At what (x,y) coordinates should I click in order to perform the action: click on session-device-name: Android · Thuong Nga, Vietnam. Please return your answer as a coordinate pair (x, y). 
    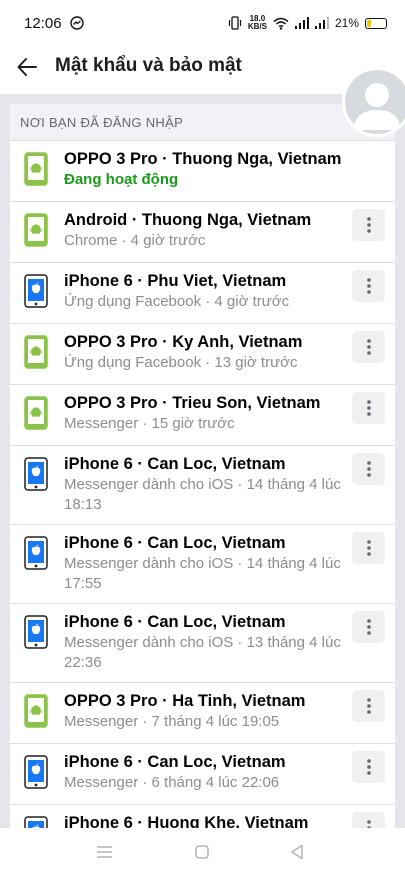
    Looking at the image, I should click on (188, 220).